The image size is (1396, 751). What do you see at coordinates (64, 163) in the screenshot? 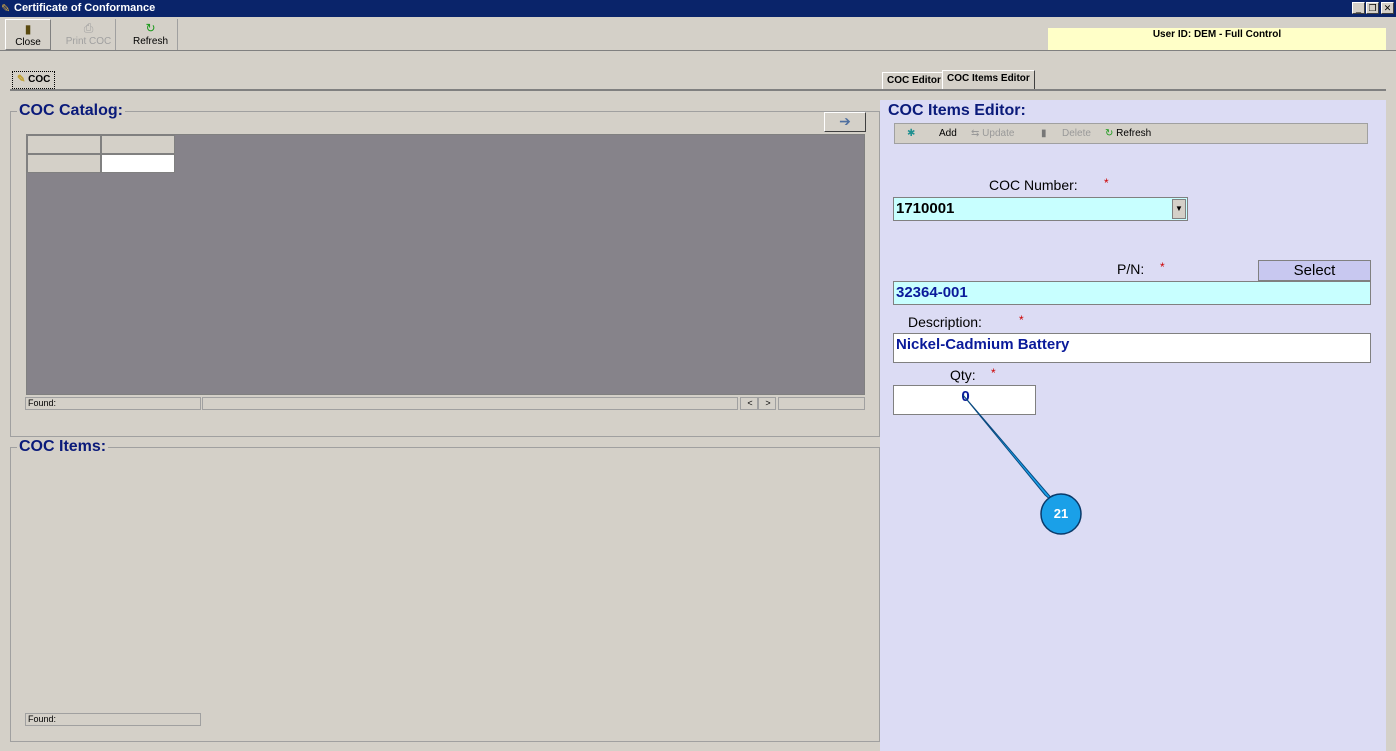
I see `grid-row-header` at bounding box center [64, 163].